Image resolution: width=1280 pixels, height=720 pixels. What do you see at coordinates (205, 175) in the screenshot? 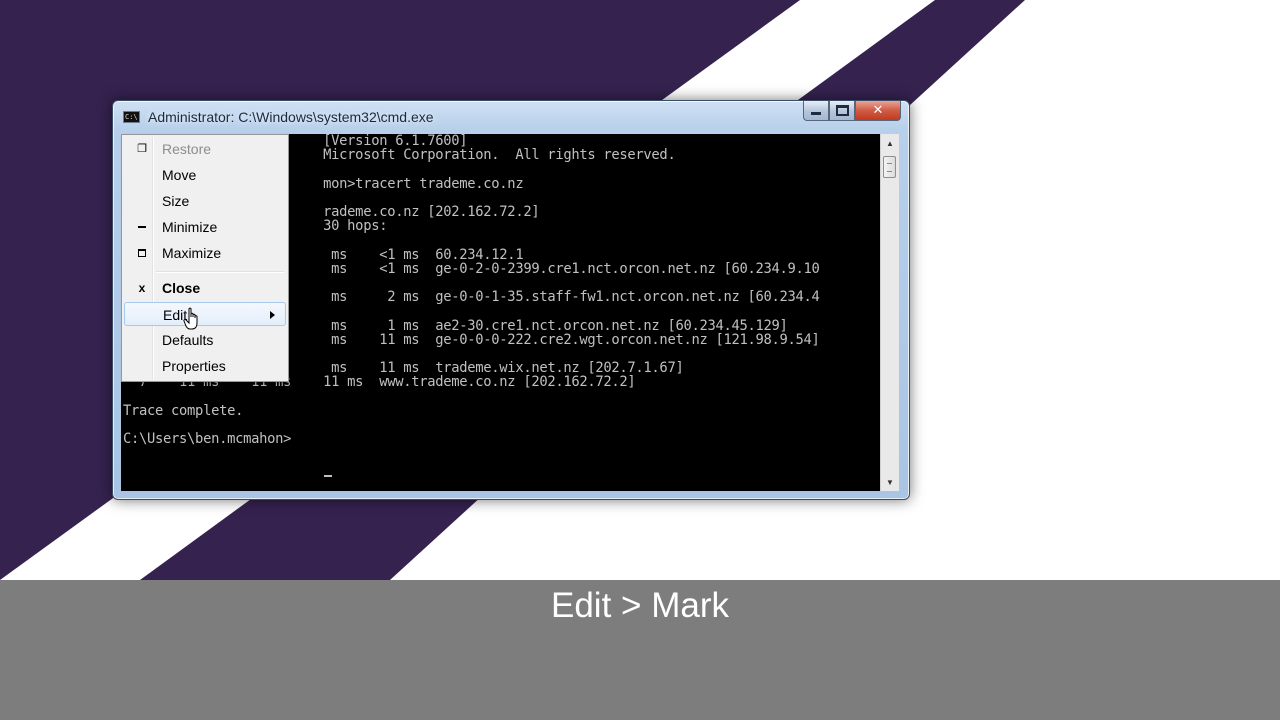
I see `menu-item-move: Move` at bounding box center [205, 175].